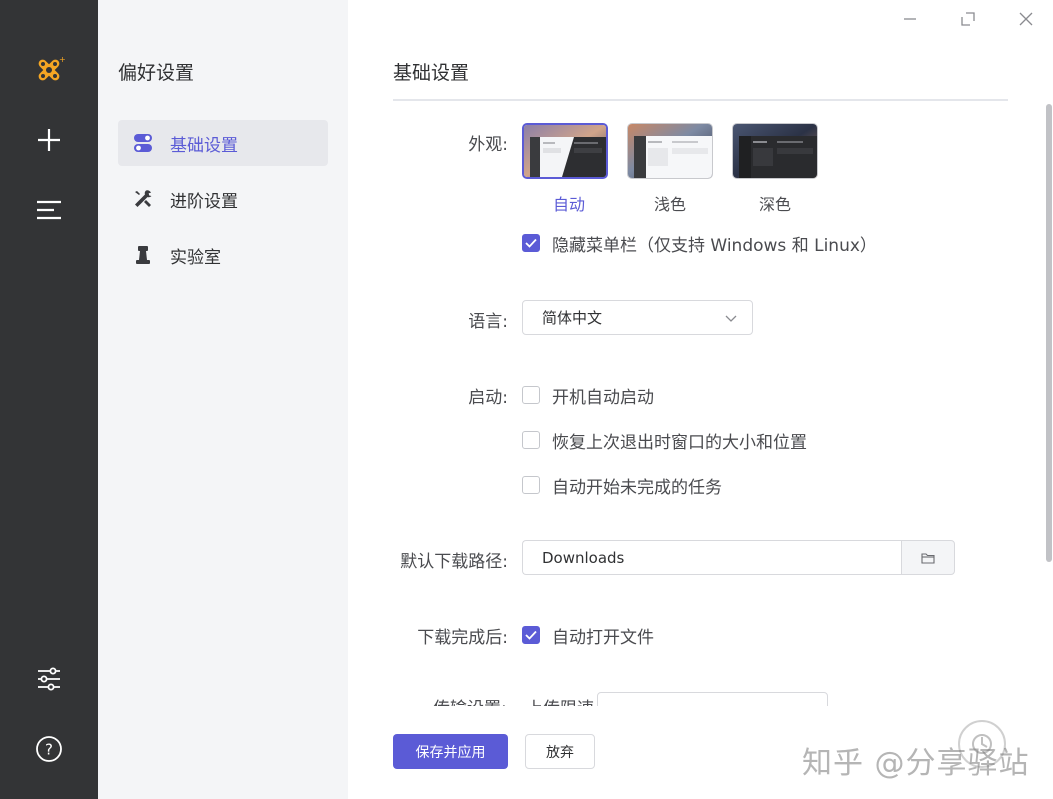 Image resolution: width=1053 pixels, height=799 pixels. I want to click on restore-window-label: 恢复上次退出时窗口的大小和位置, so click(679, 440).